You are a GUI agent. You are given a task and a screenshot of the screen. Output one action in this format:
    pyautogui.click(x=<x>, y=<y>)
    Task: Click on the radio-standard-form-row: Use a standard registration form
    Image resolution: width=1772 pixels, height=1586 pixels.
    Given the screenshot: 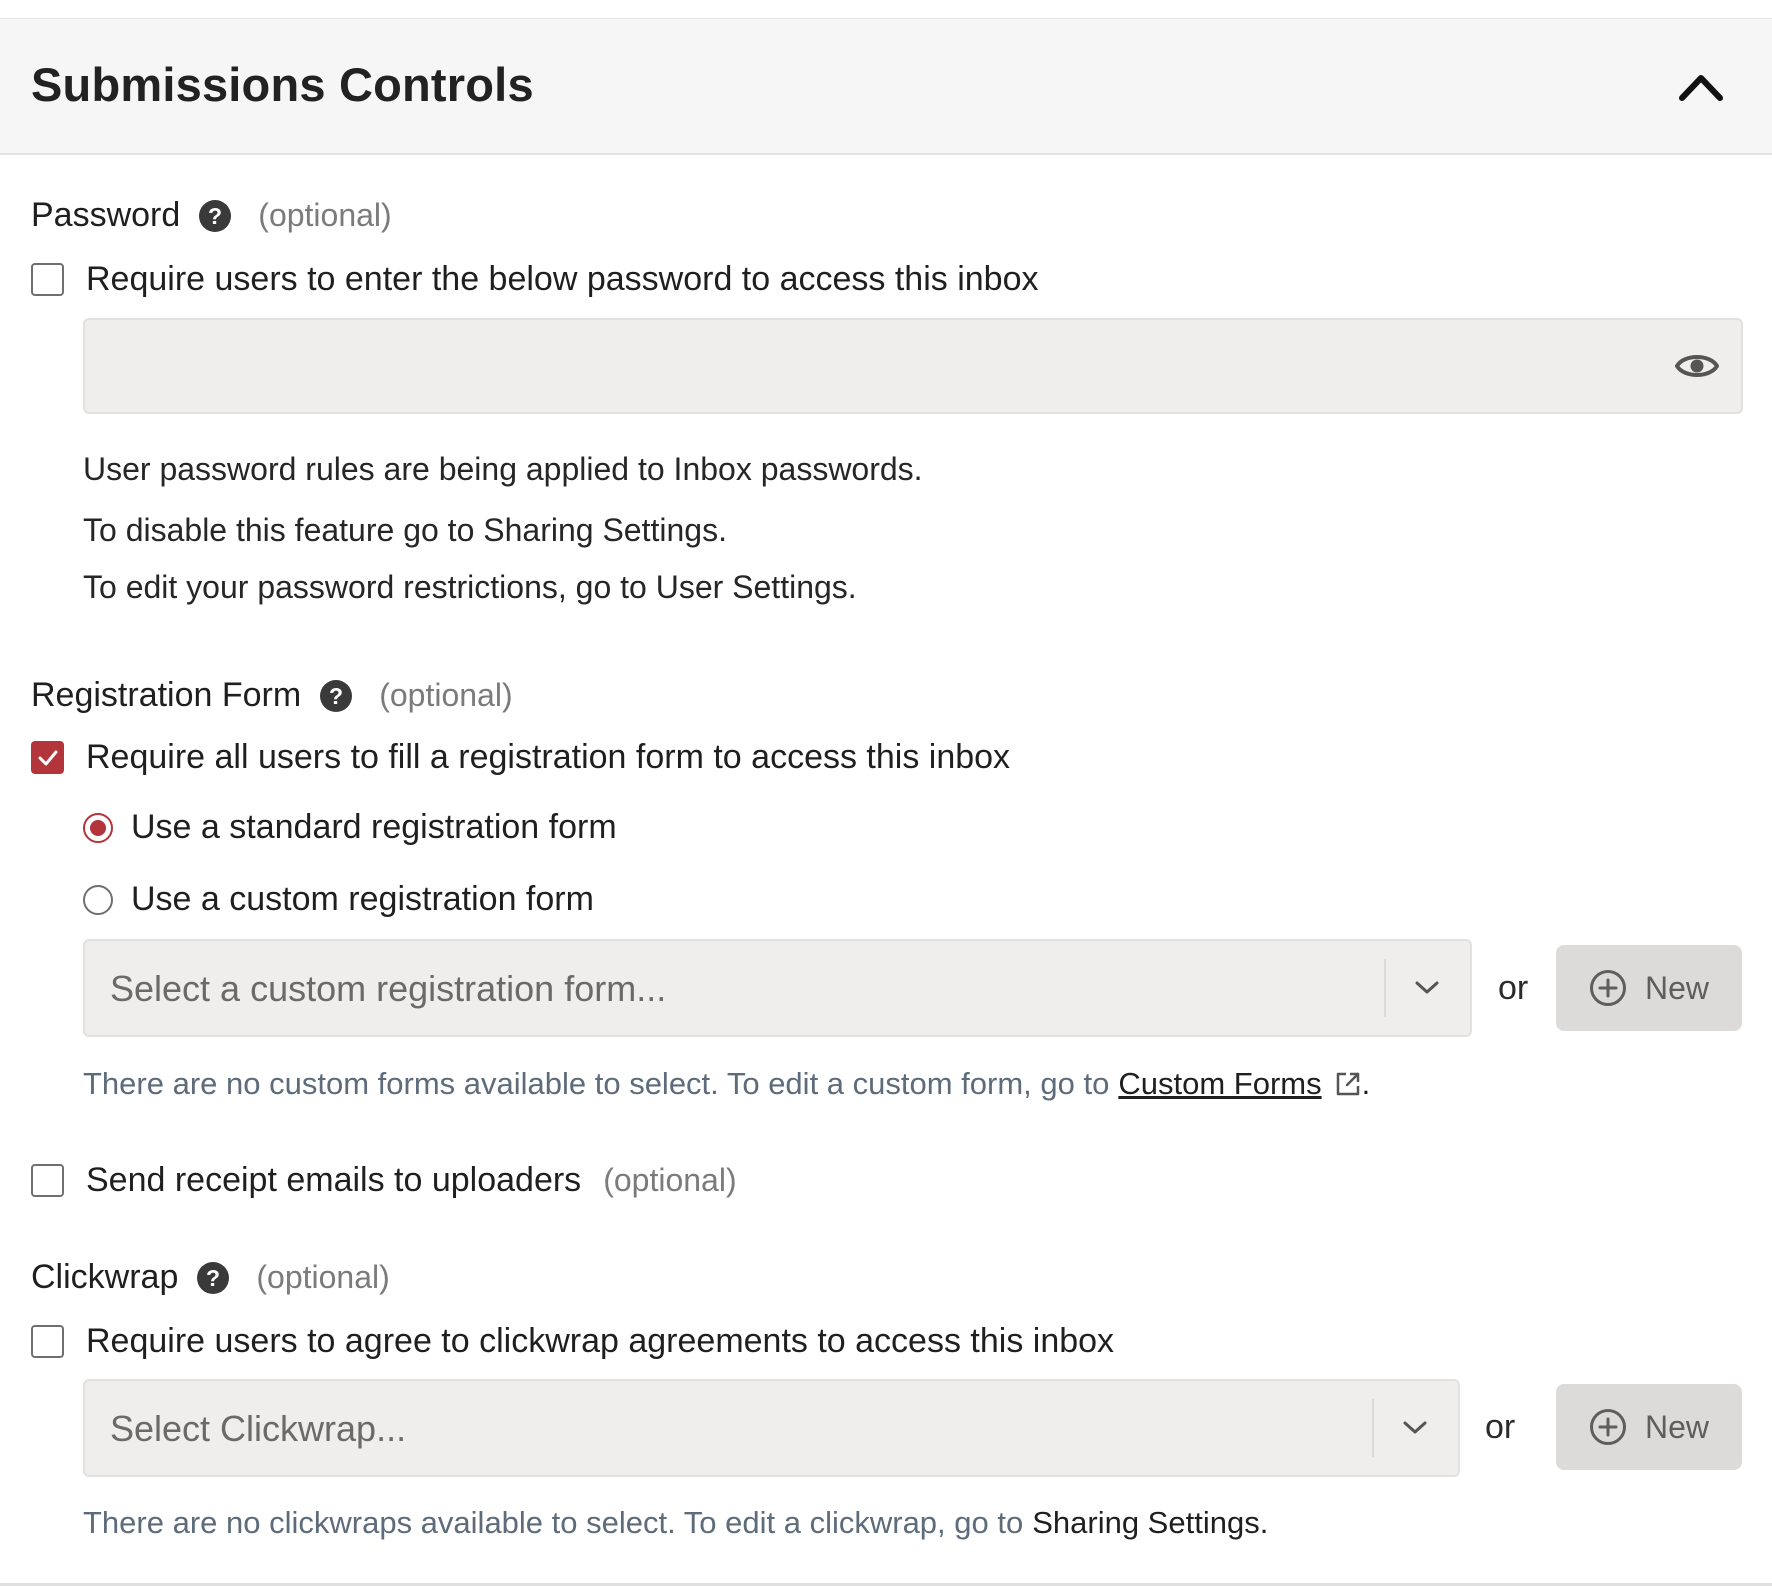 What is the action you would take?
    pyautogui.click(x=350, y=827)
    